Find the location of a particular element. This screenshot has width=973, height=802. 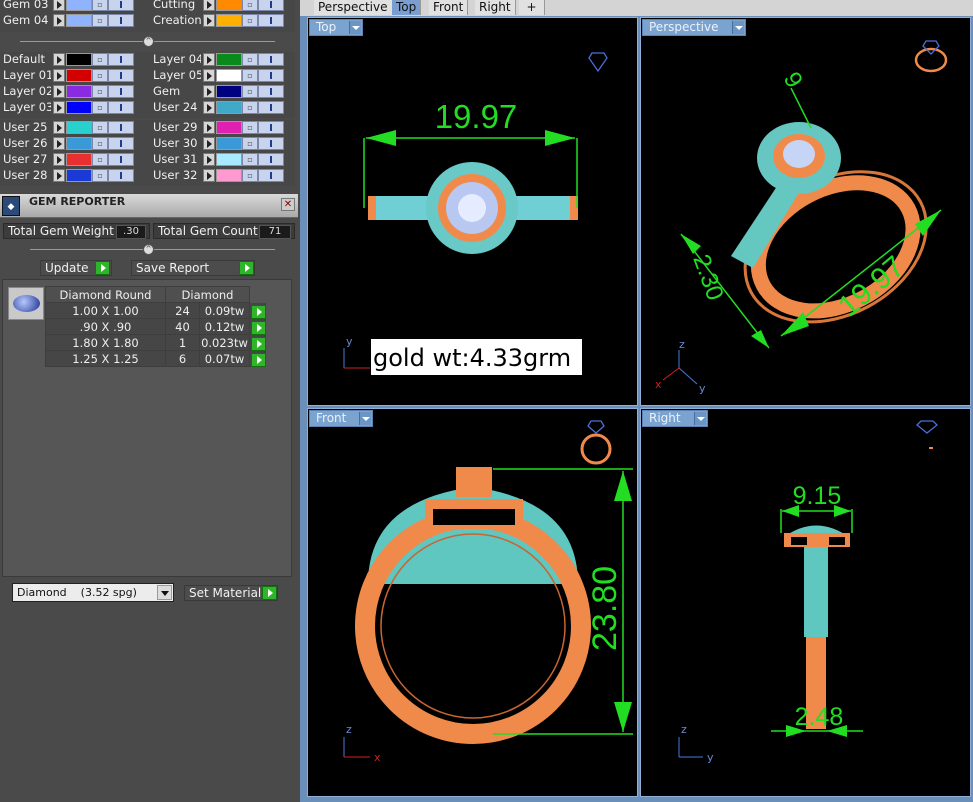

save-report-button: Save Report is located at coordinates (193, 268).